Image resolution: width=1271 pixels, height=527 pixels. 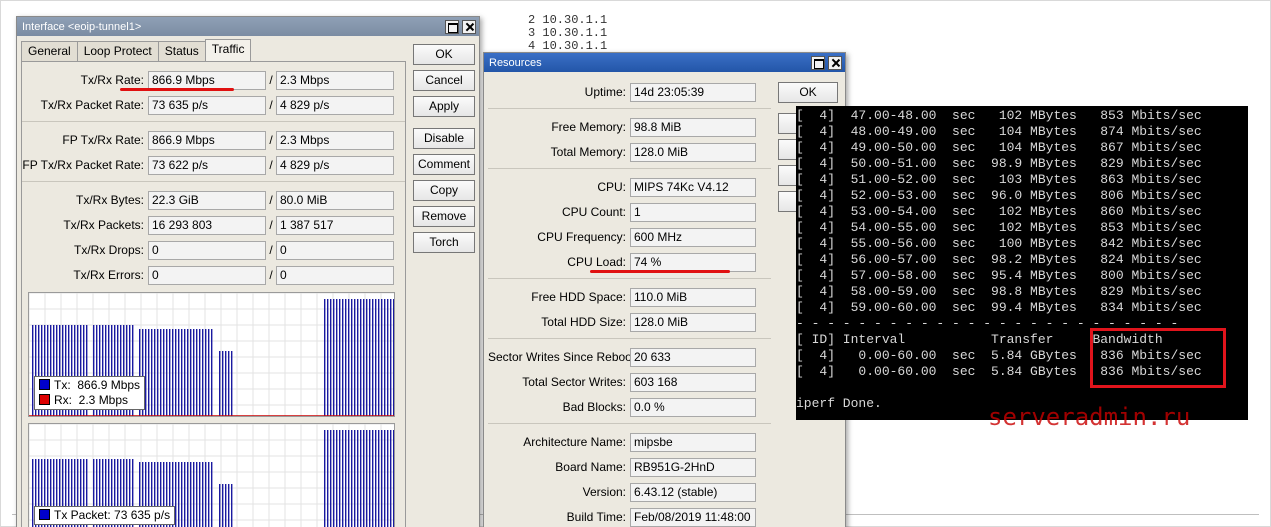 I want to click on remove-button: Remove, so click(x=444, y=216).